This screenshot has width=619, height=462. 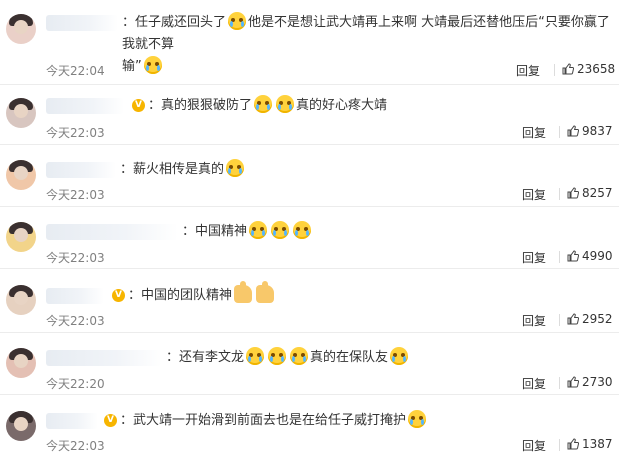 What do you see at coordinates (132, 66) in the screenshot?
I see `comment-text-continuation: 输”` at bounding box center [132, 66].